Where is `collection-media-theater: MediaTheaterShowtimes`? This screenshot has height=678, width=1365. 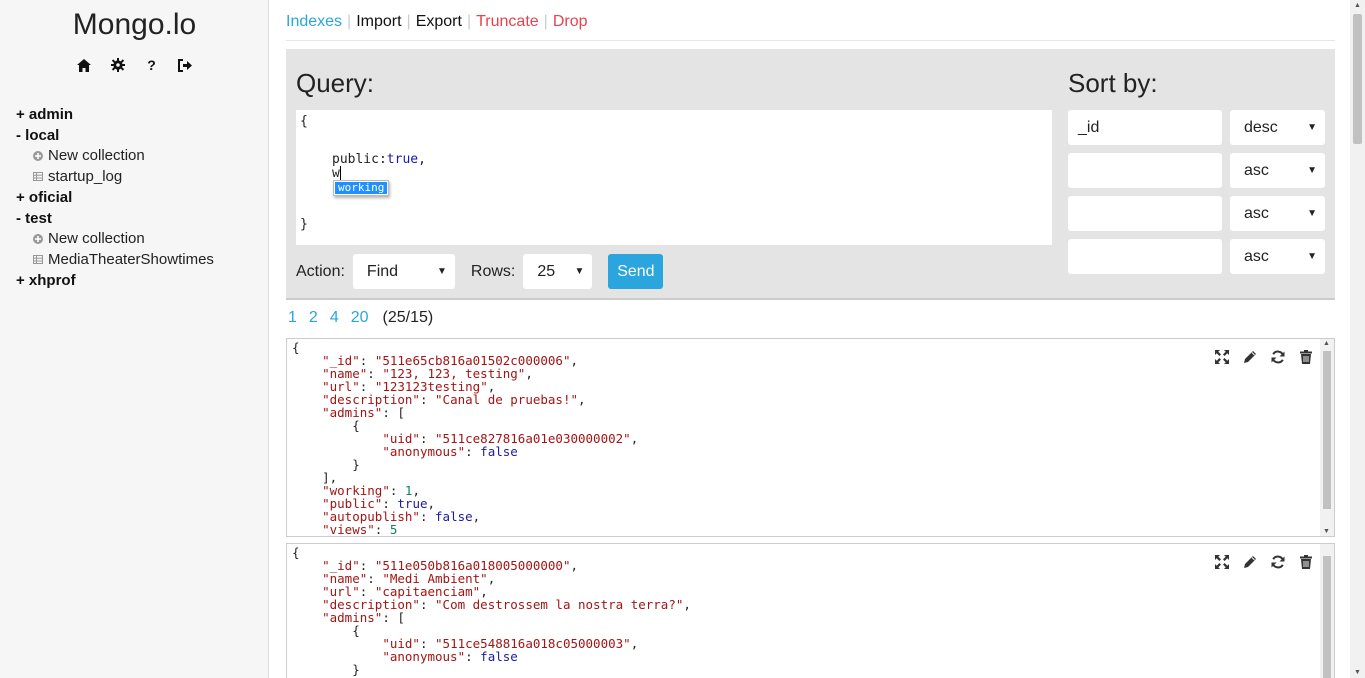
collection-media-theater: MediaTheaterShowtimes is located at coordinates (115, 260).